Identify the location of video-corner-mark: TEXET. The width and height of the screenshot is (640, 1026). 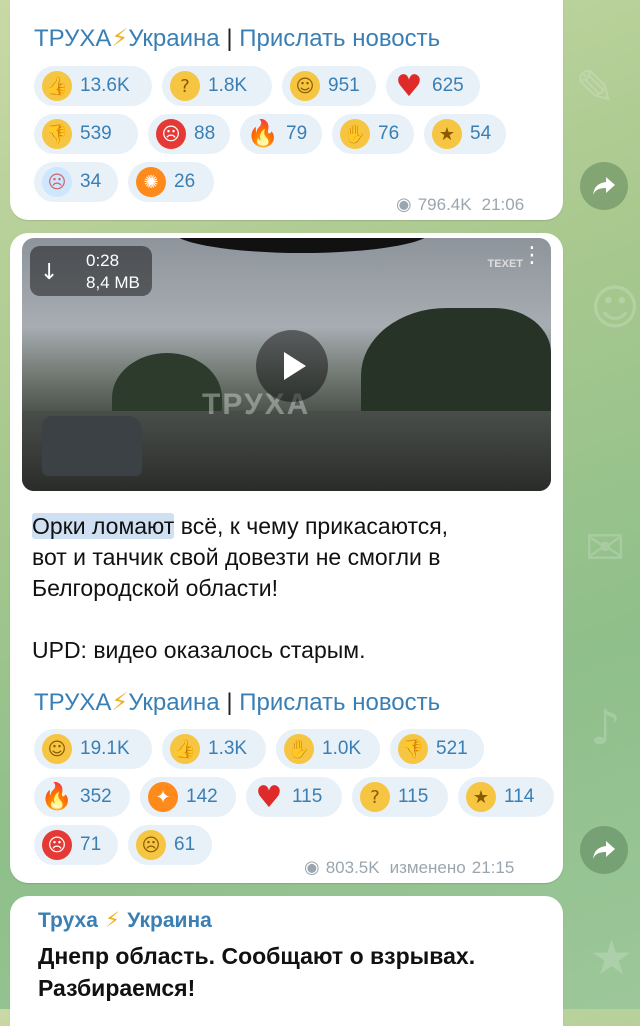
(505, 264).